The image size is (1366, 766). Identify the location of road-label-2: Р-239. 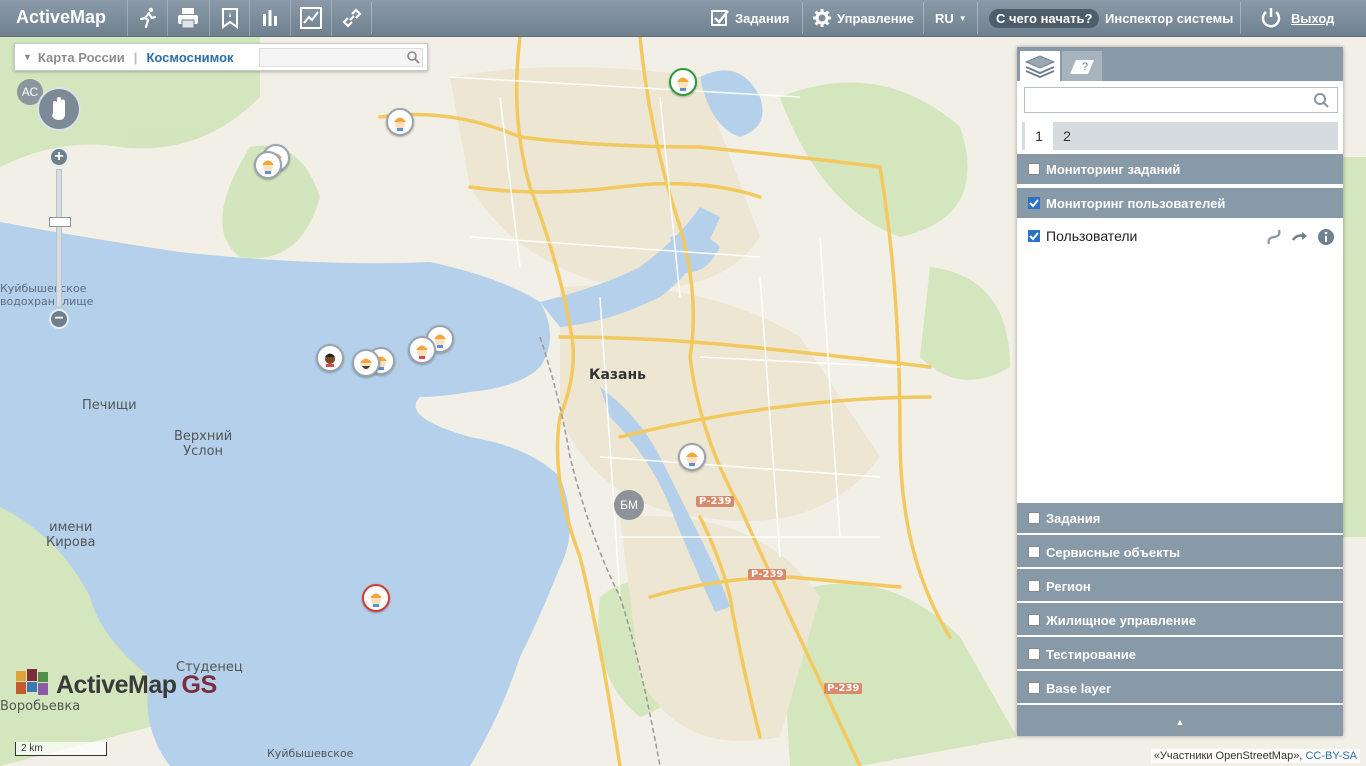
(767, 574).